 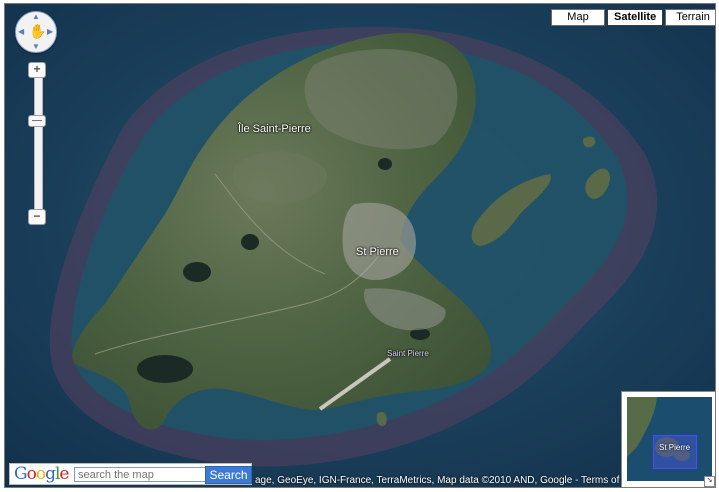 I want to click on google-logo: Google, so click(x=41, y=474).